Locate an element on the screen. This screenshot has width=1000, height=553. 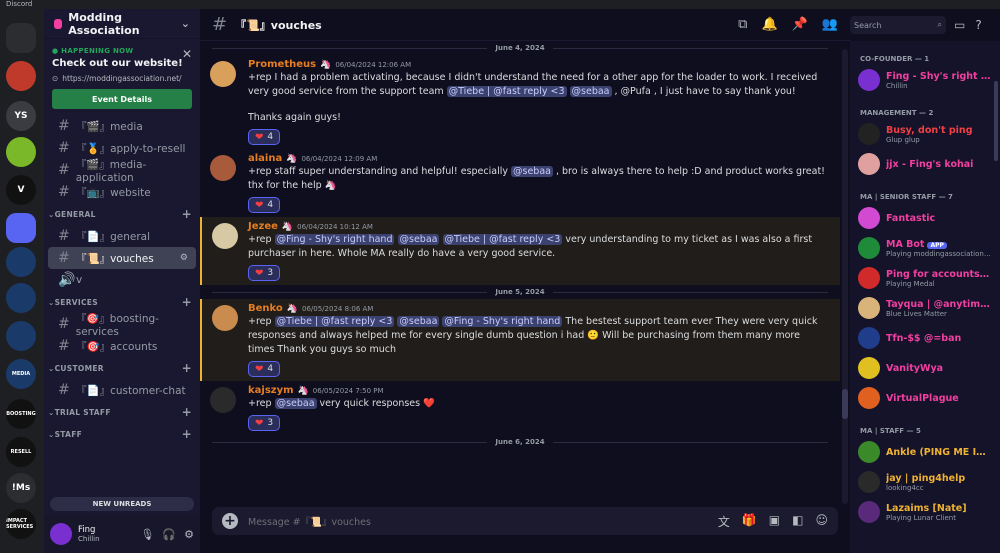
event-details-button: Event Details is located at coordinates (122, 99).